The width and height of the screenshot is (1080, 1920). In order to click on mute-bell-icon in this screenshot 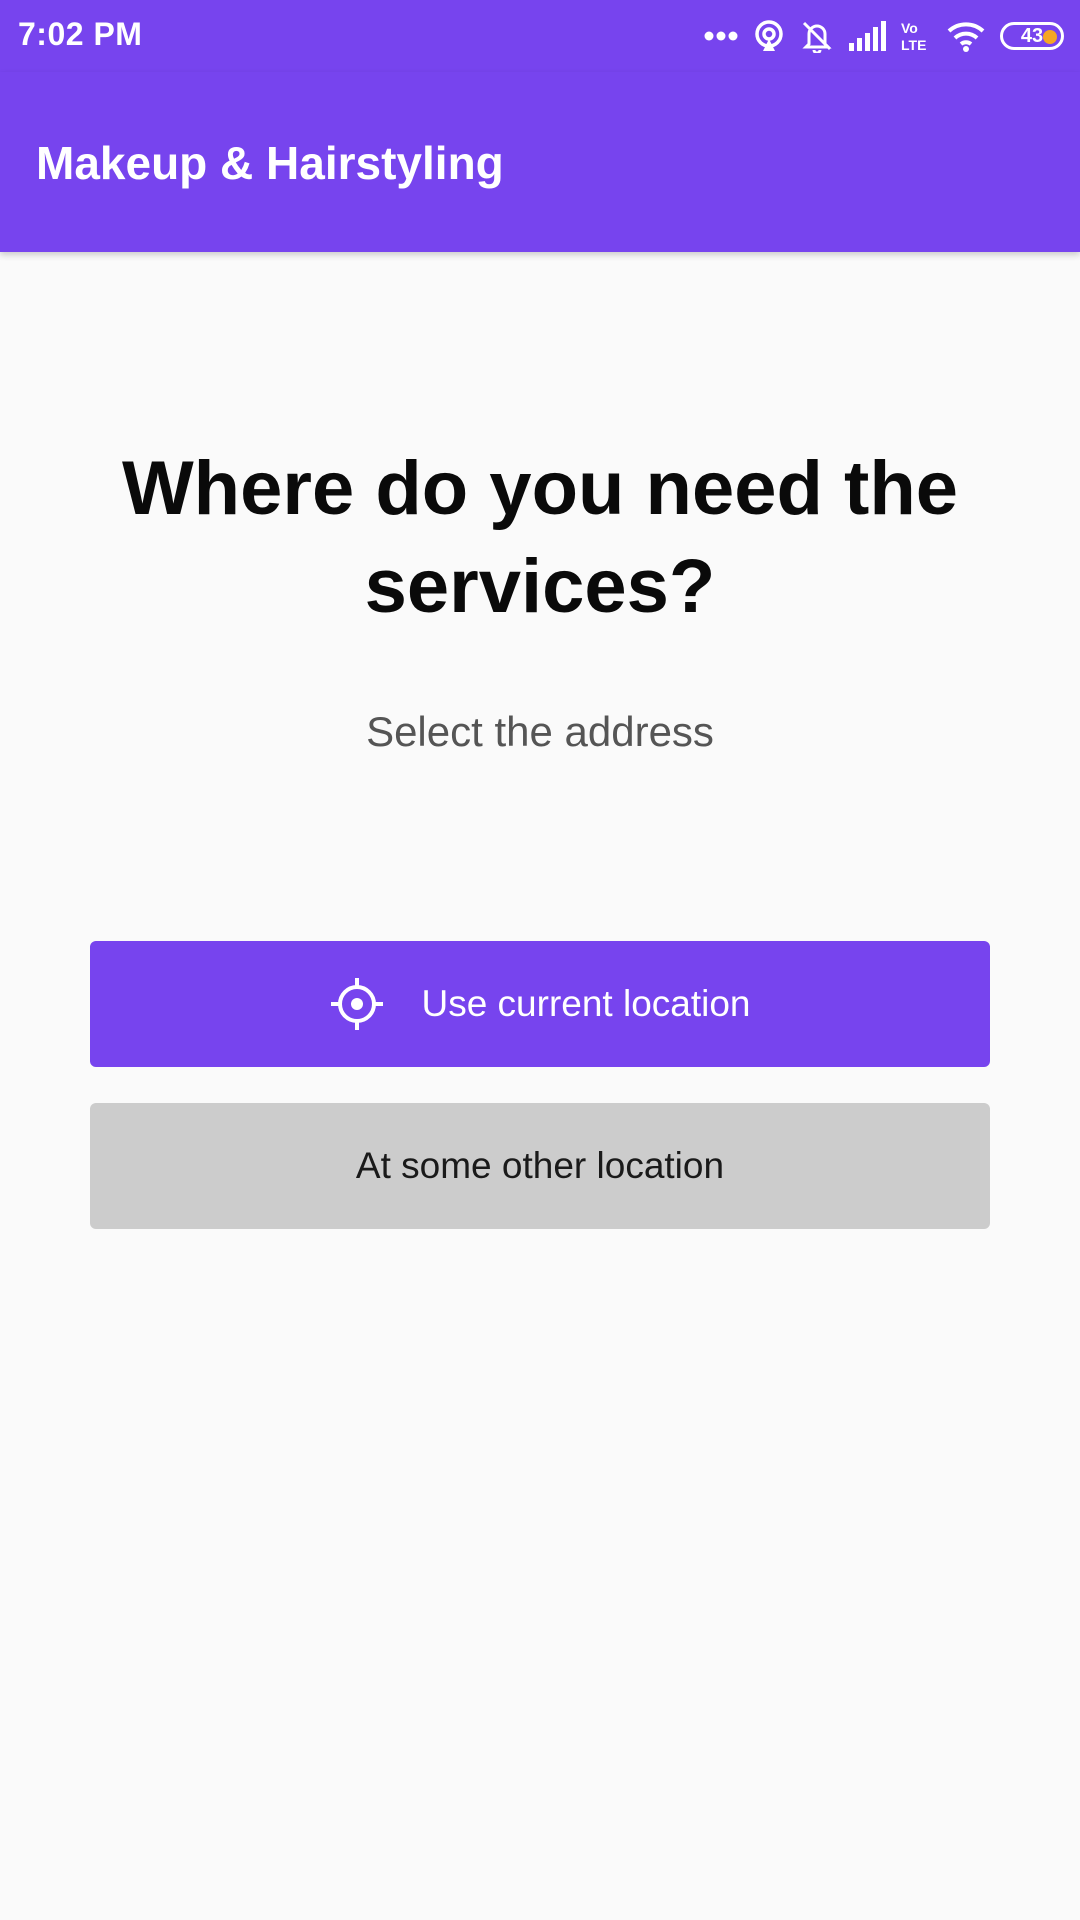, I will do `click(817, 36)`.